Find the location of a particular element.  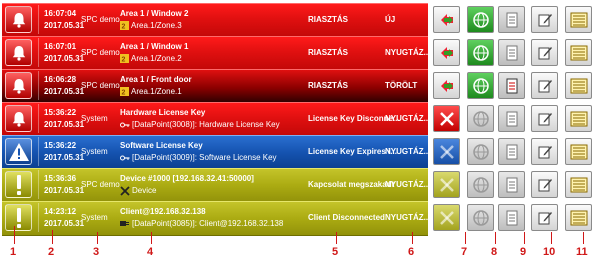

column-number: 6 is located at coordinates (411, 252).